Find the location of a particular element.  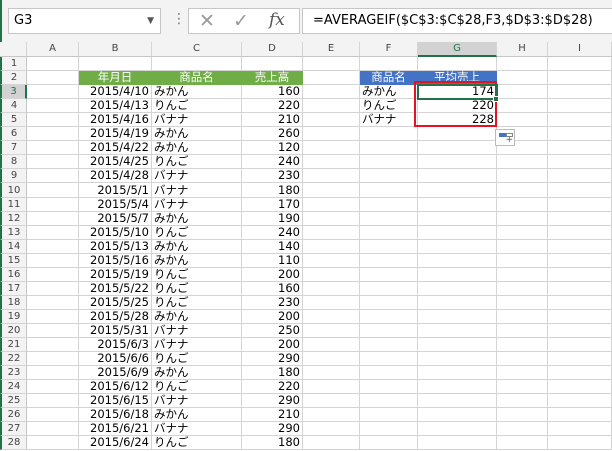

cell-g13 is located at coordinates (457, 233).